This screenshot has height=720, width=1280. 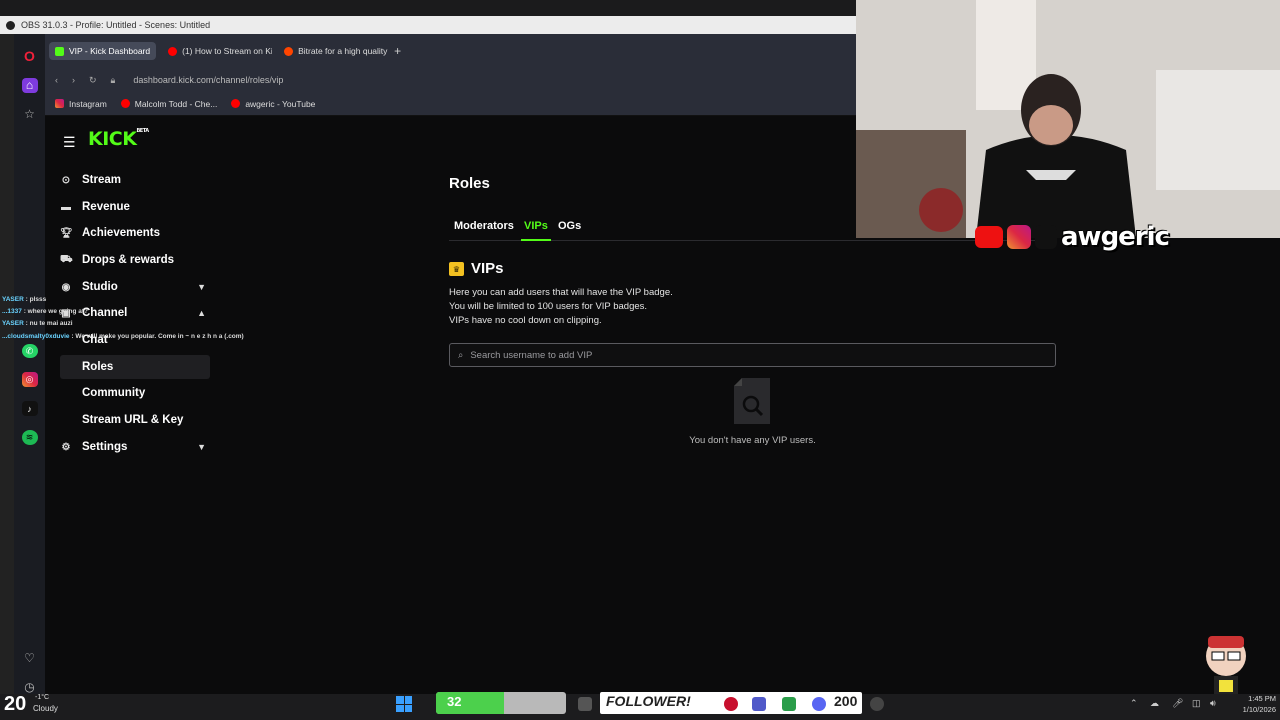 What do you see at coordinates (397, 51) in the screenshot?
I see `new-tab-button: +` at bounding box center [397, 51].